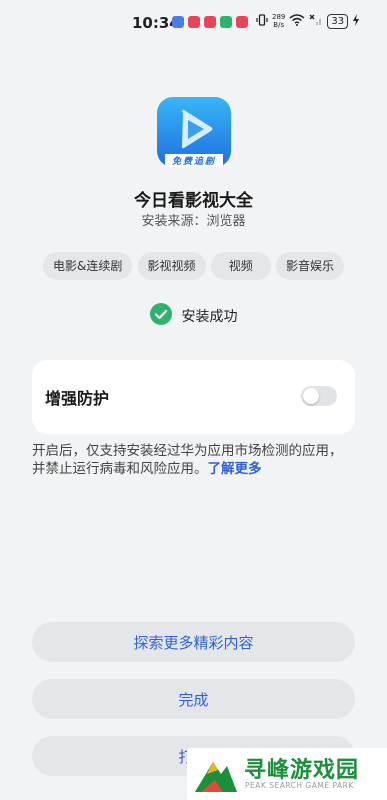  What do you see at coordinates (193, 162) in the screenshot?
I see `app-icon-label: 免费追剧` at bounding box center [193, 162].